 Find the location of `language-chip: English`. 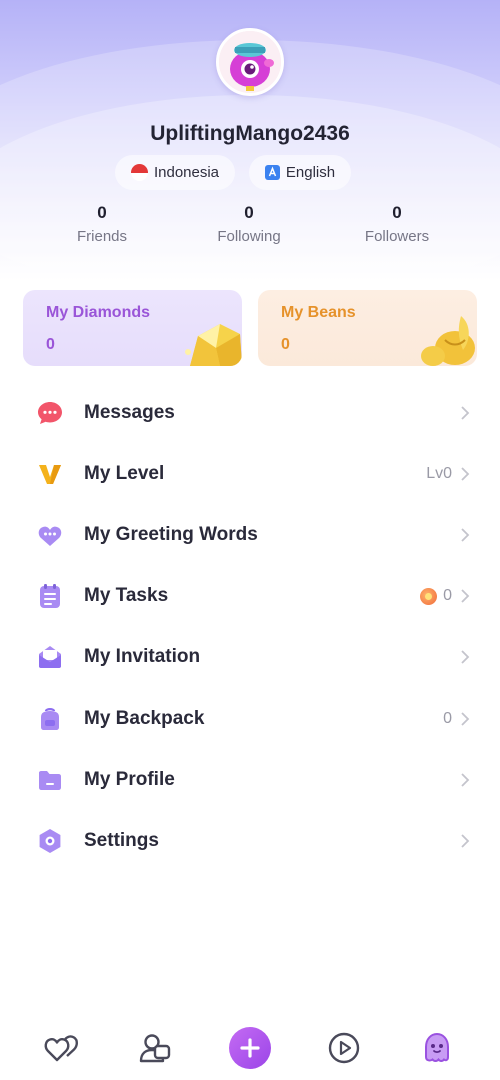

language-chip: English is located at coordinates (300, 172).